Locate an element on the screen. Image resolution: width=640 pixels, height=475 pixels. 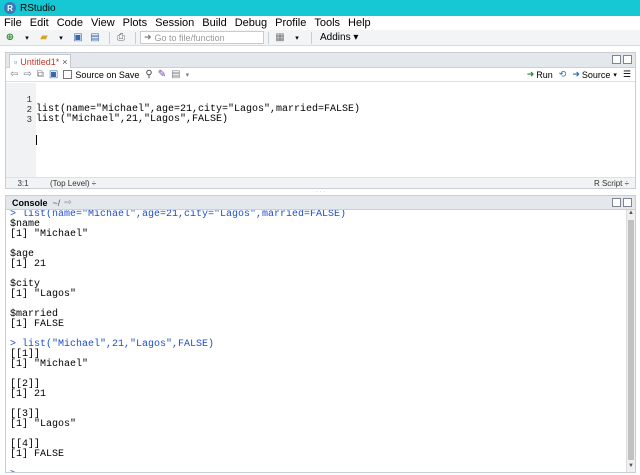
file-type-selector: R Script ÷ is located at coordinates (611, 183).